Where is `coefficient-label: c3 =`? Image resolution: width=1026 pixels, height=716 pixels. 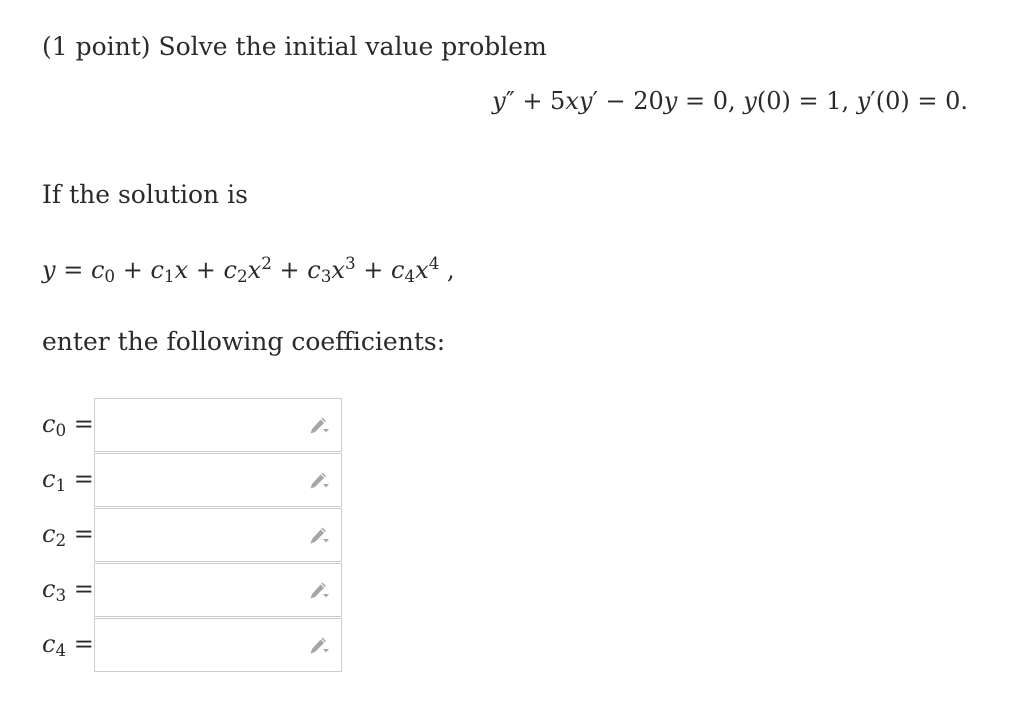 coefficient-label: c3 = is located at coordinates (68, 589).